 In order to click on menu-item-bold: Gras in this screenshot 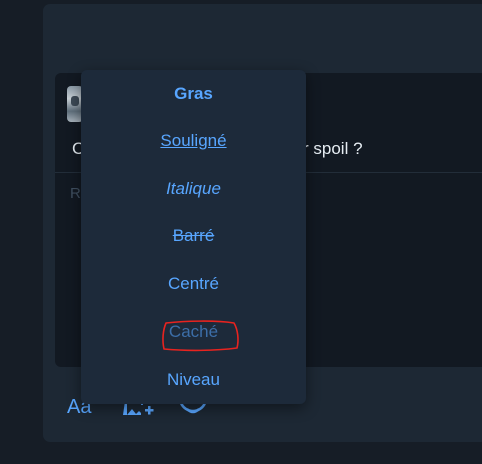, I will do `click(193, 94)`.